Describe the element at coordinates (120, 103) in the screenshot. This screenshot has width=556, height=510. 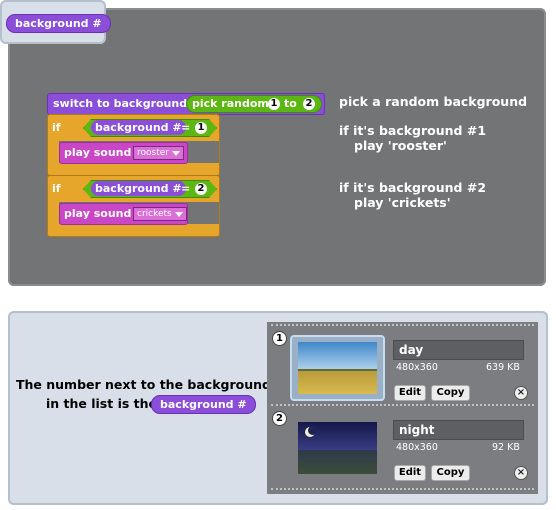
I see `switch-label: switch to background` at that location.